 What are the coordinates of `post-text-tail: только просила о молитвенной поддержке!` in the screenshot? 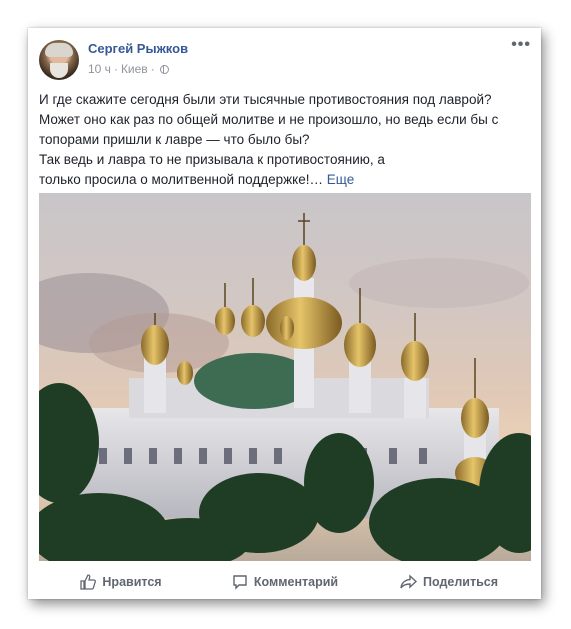 It's located at (174, 179).